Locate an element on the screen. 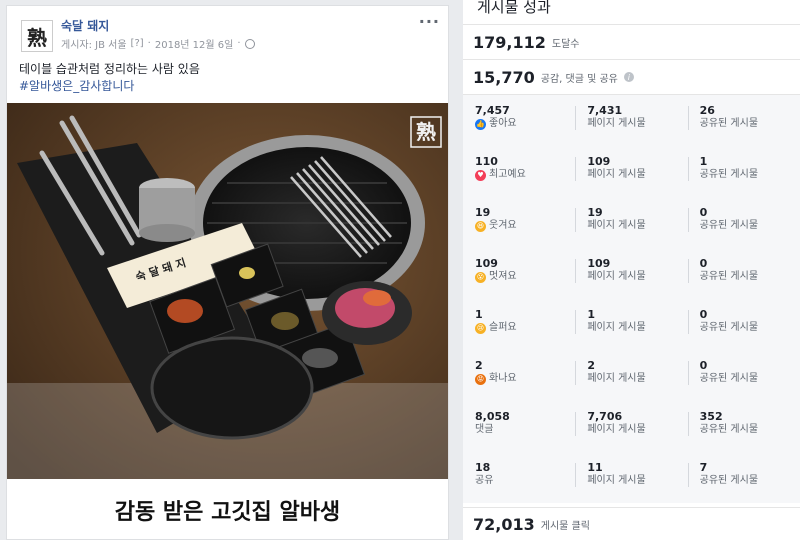  total-cell: 1 😢 슬퍼요 is located at coordinates (519, 329).